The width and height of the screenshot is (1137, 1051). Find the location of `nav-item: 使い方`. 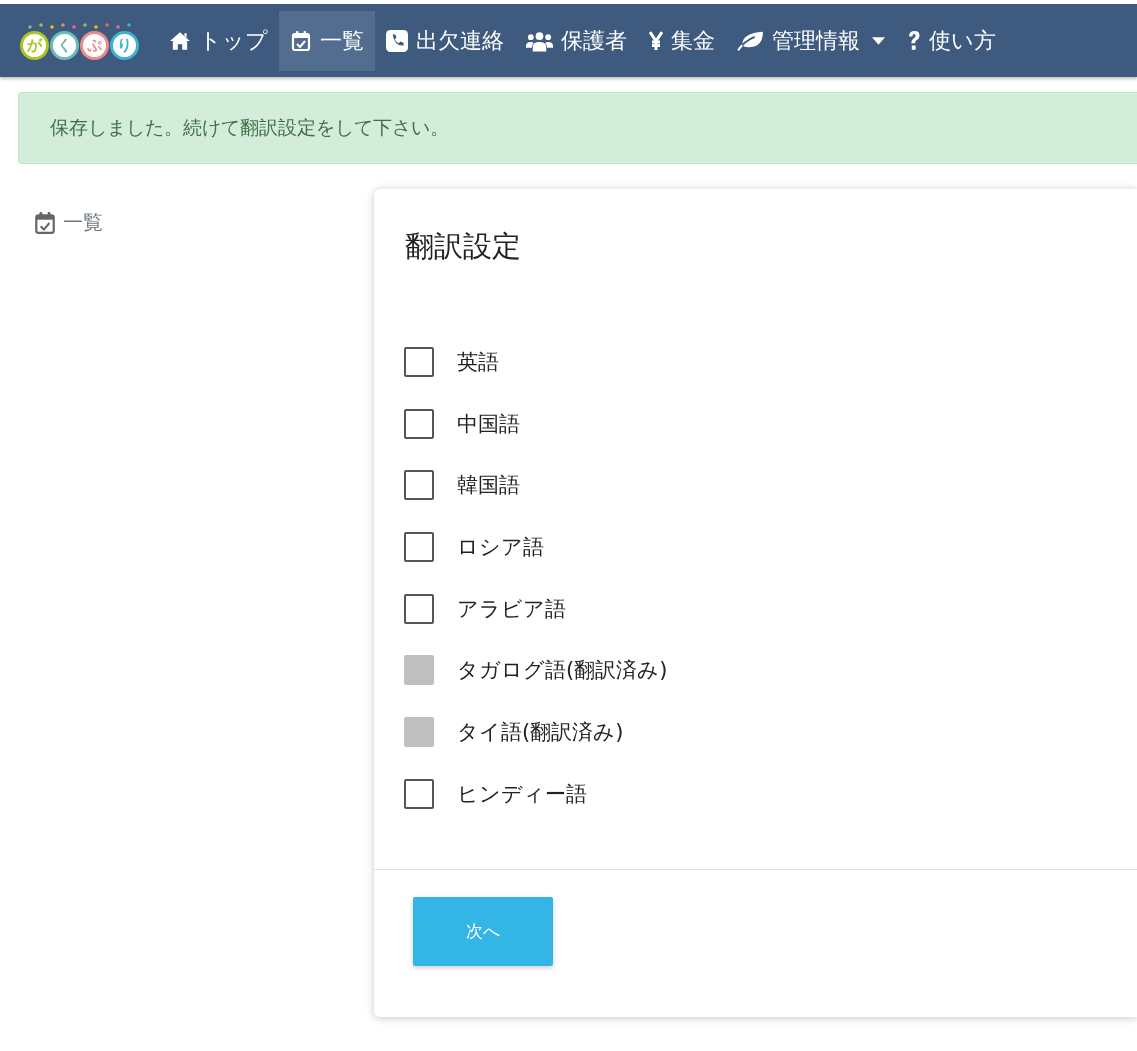

nav-item: 使い方 is located at coordinates (951, 40).